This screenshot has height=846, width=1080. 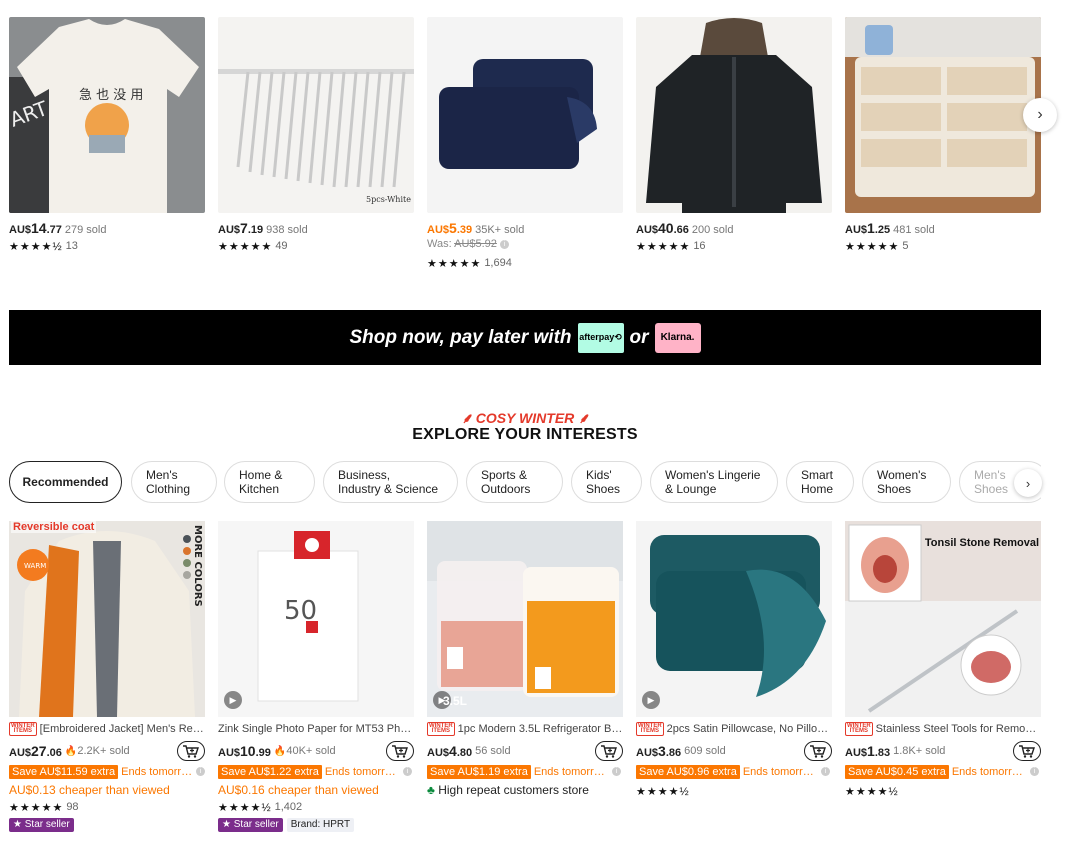 I want to click on product-price: AU$14.77, so click(x=35, y=228).